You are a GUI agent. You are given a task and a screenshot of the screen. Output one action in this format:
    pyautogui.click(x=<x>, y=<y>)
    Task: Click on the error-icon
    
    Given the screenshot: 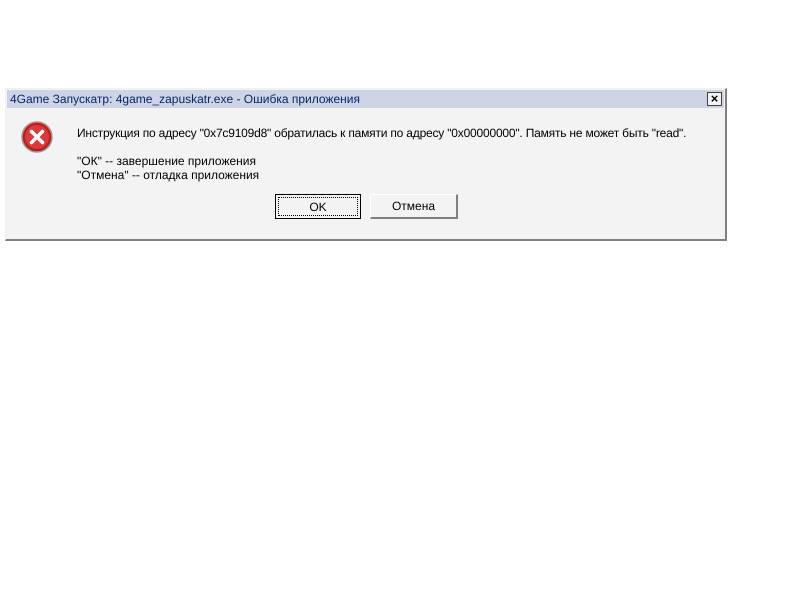 What is the action you would take?
    pyautogui.click(x=37, y=137)
    